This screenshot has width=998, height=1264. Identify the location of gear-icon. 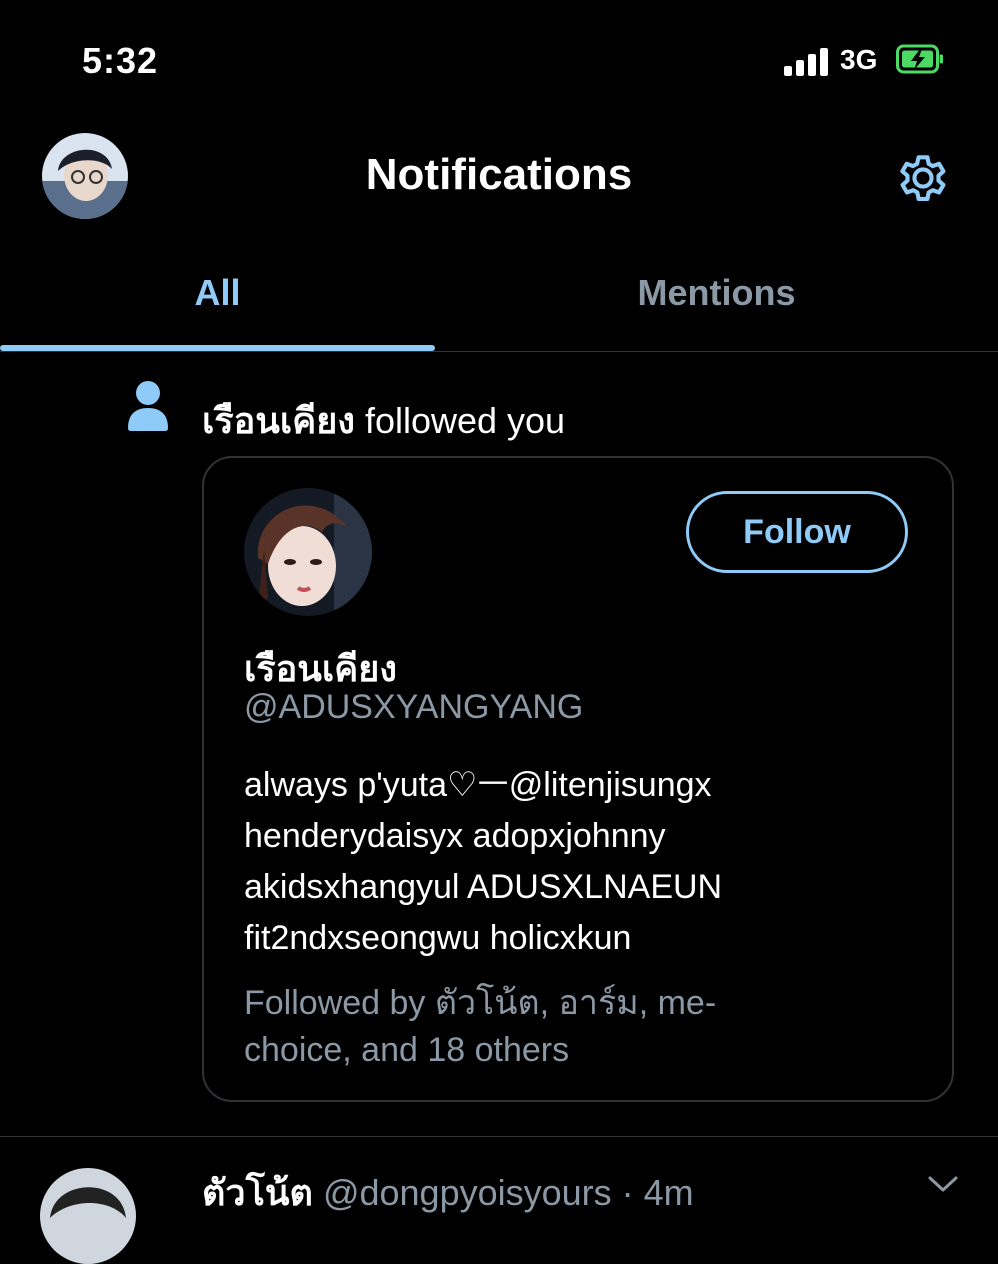
(923, 178).